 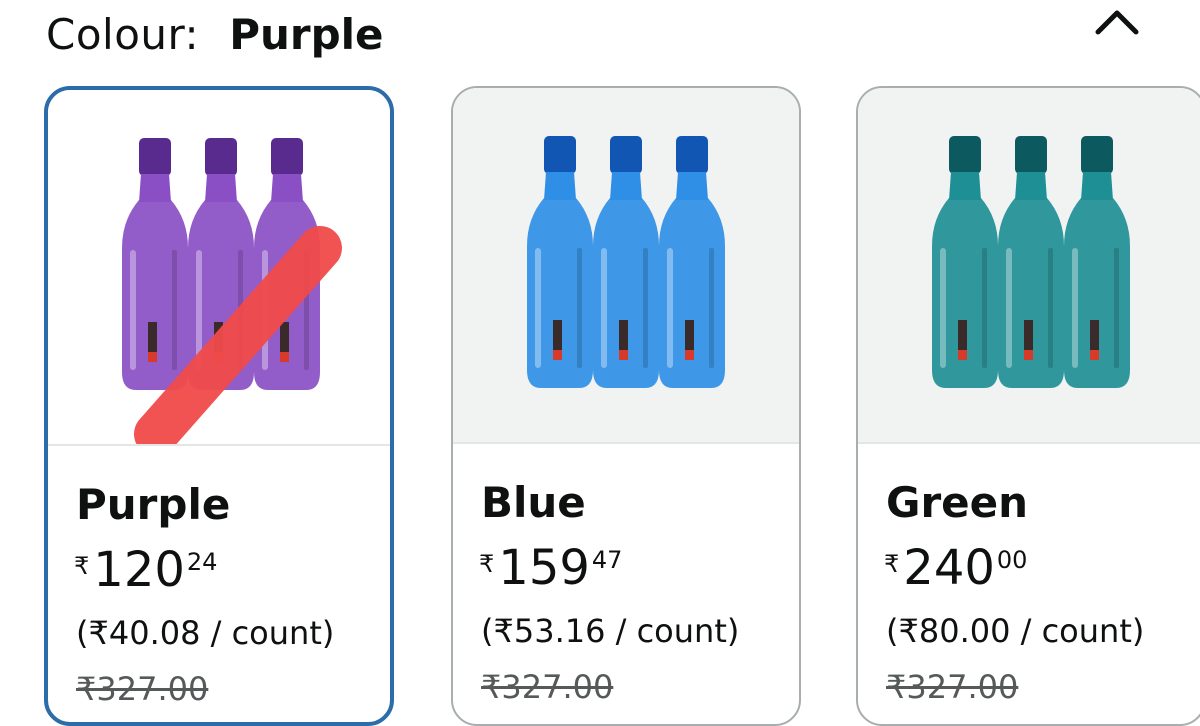 What do you see at coordinates (219, 268) in the screenshot?
I see `product-image-purple` at bounding box center [219, 268].